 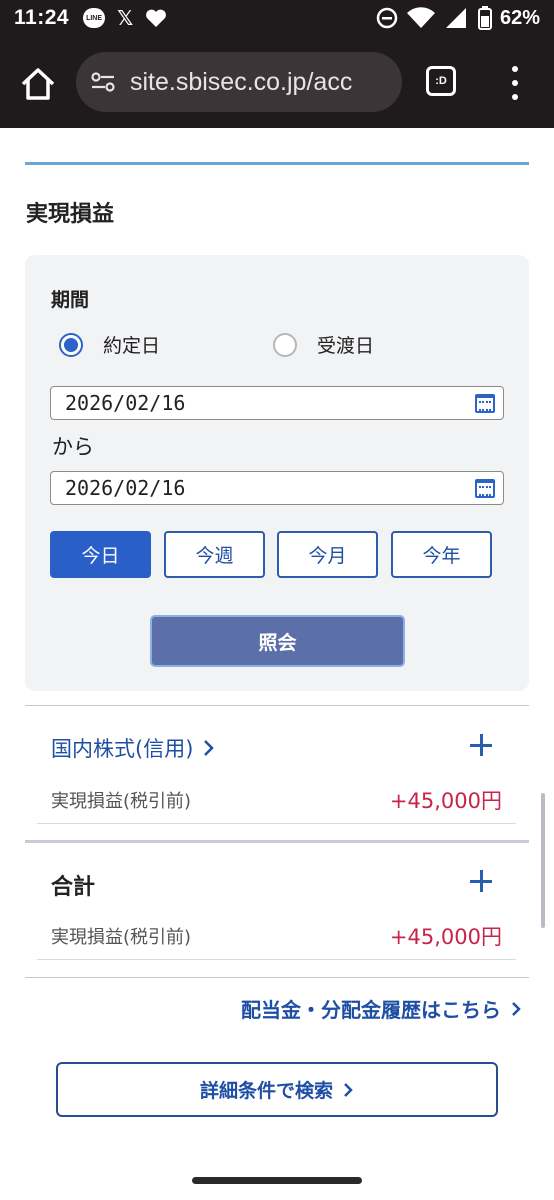 I want to click on scrollbar, so click(x=543, y=860).